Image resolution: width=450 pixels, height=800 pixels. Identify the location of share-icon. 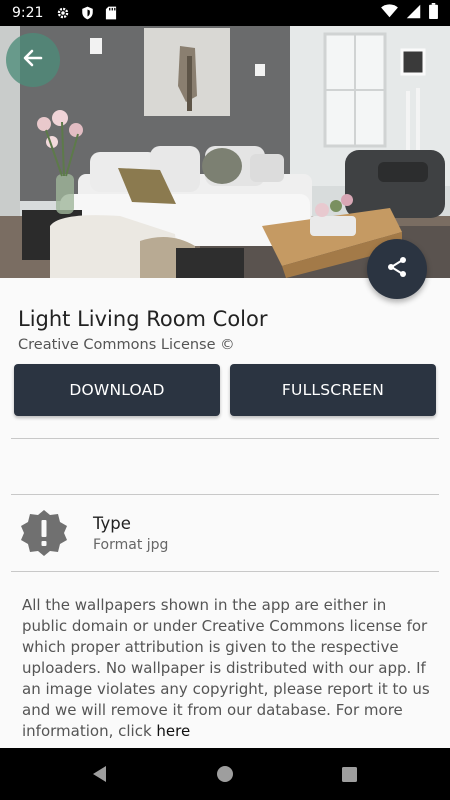
(397, 269).